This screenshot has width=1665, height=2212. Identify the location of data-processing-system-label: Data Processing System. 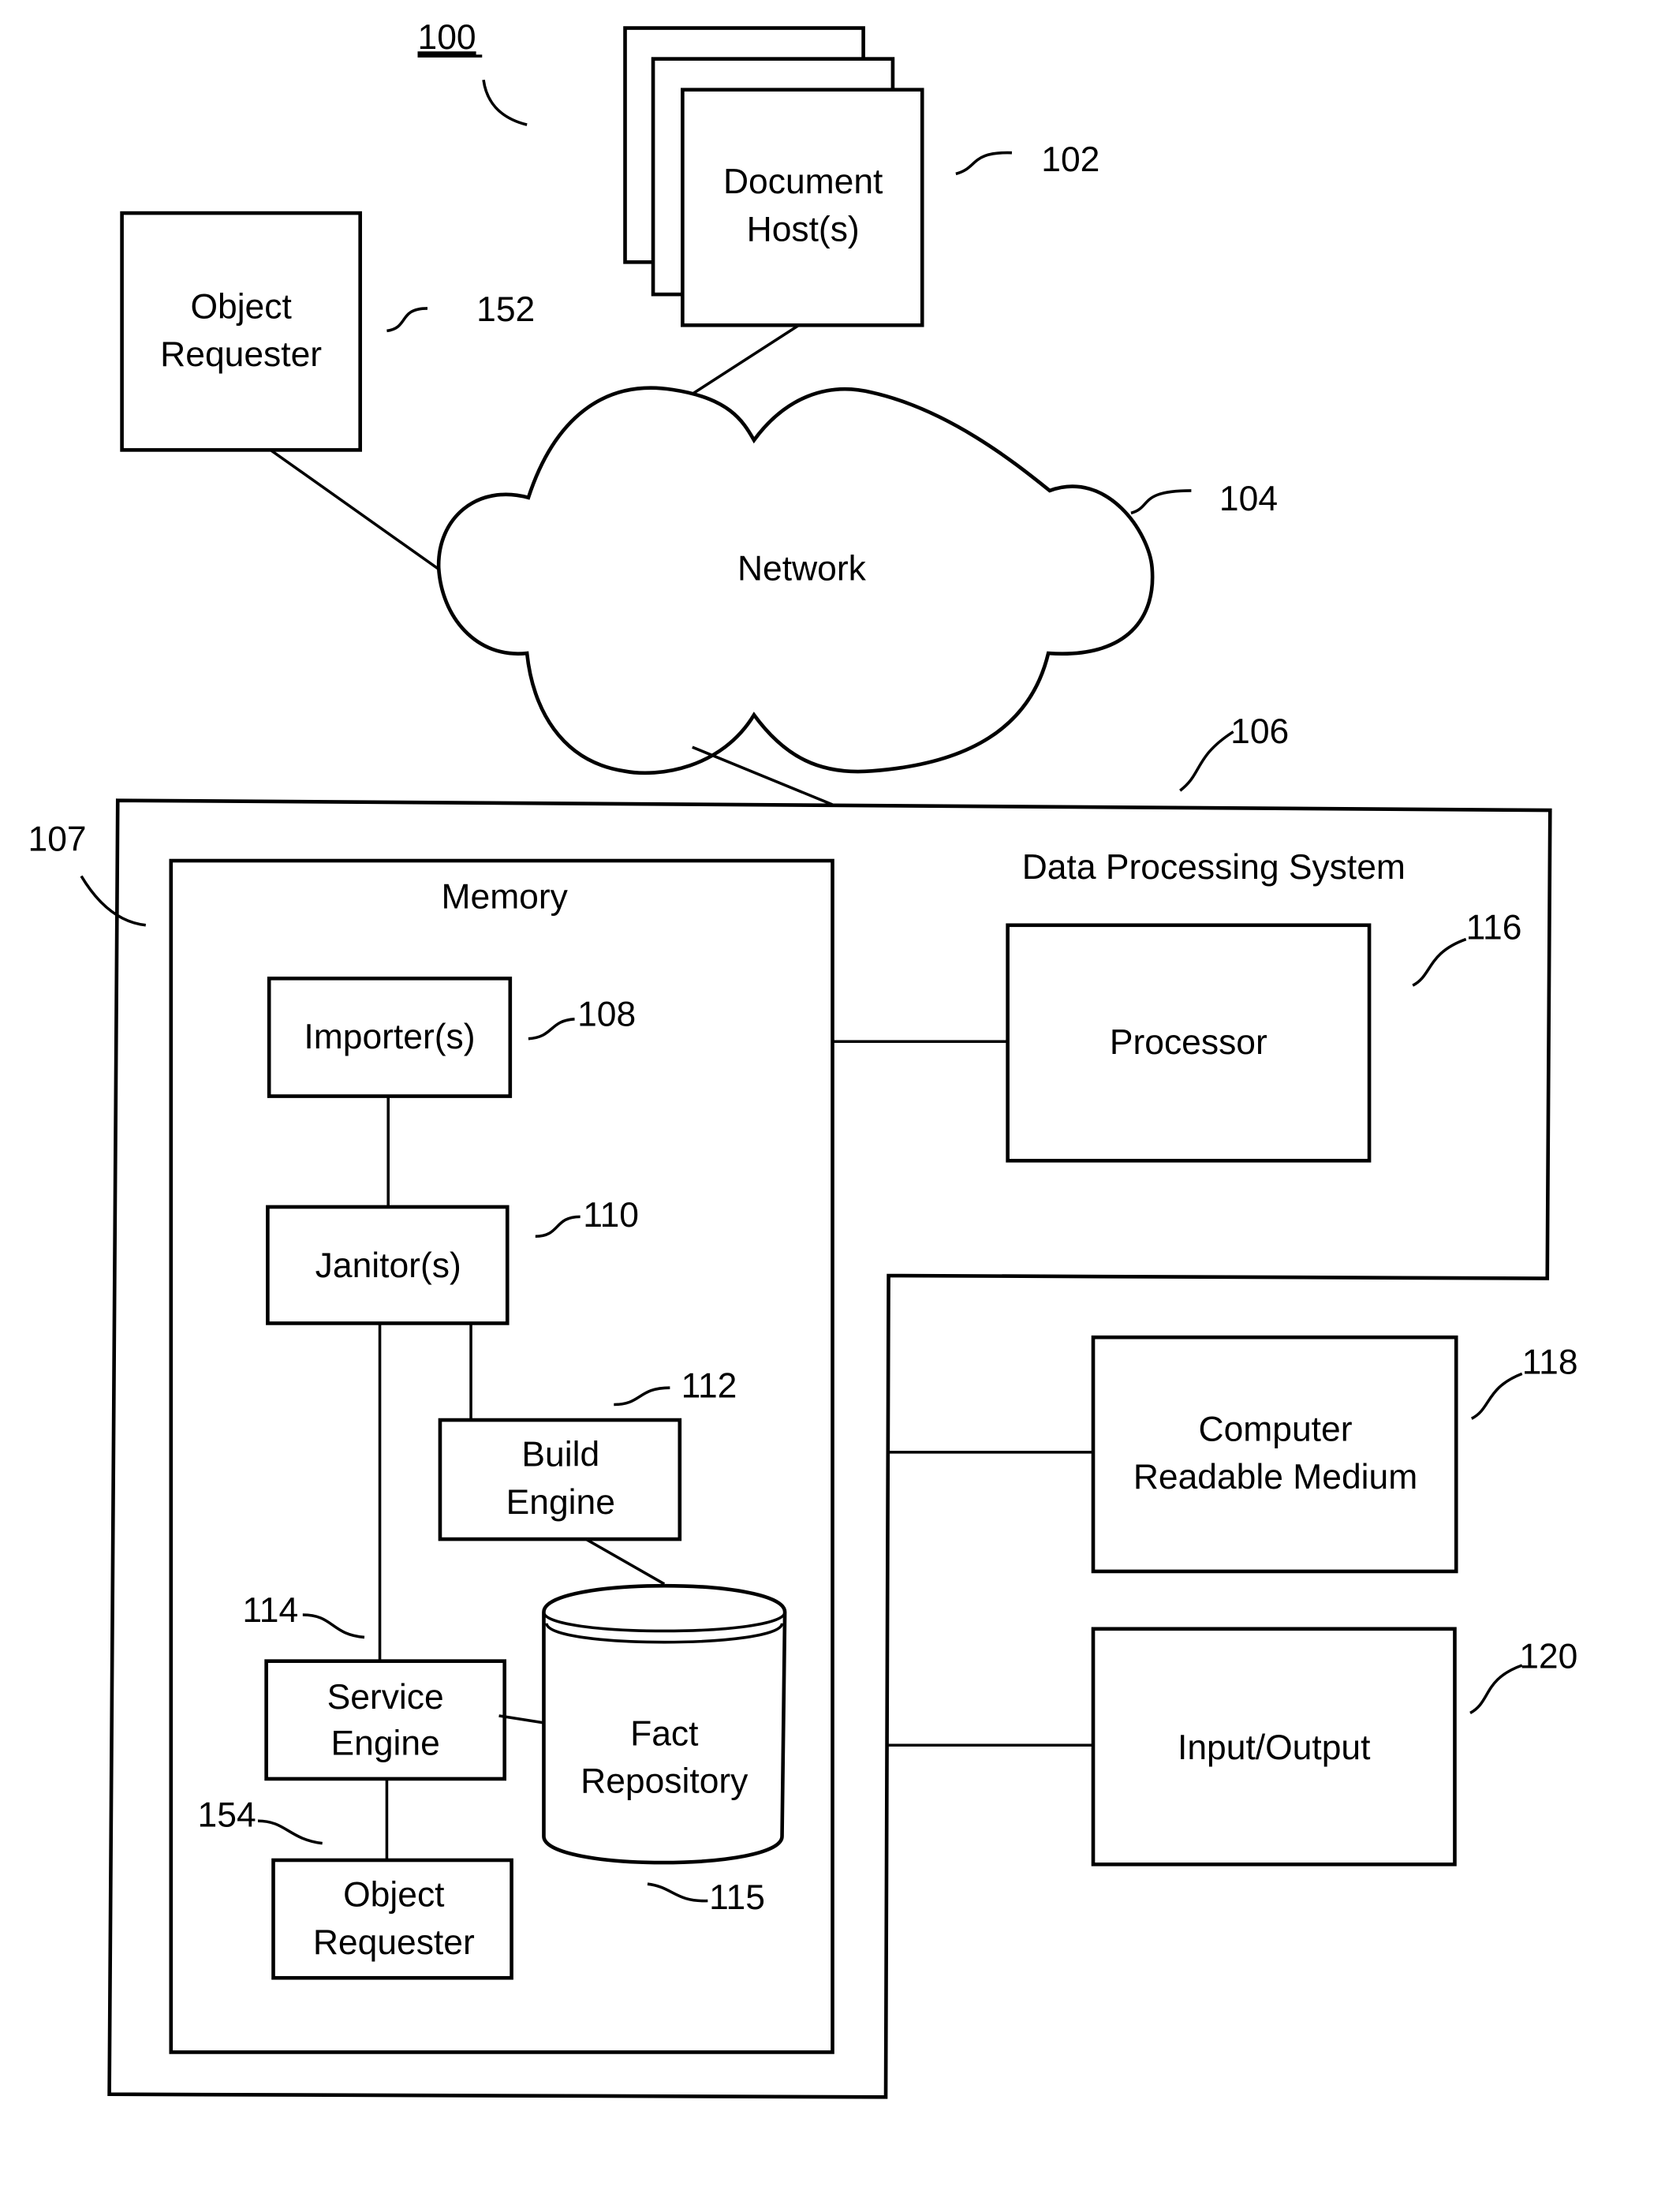
(1214, 867).